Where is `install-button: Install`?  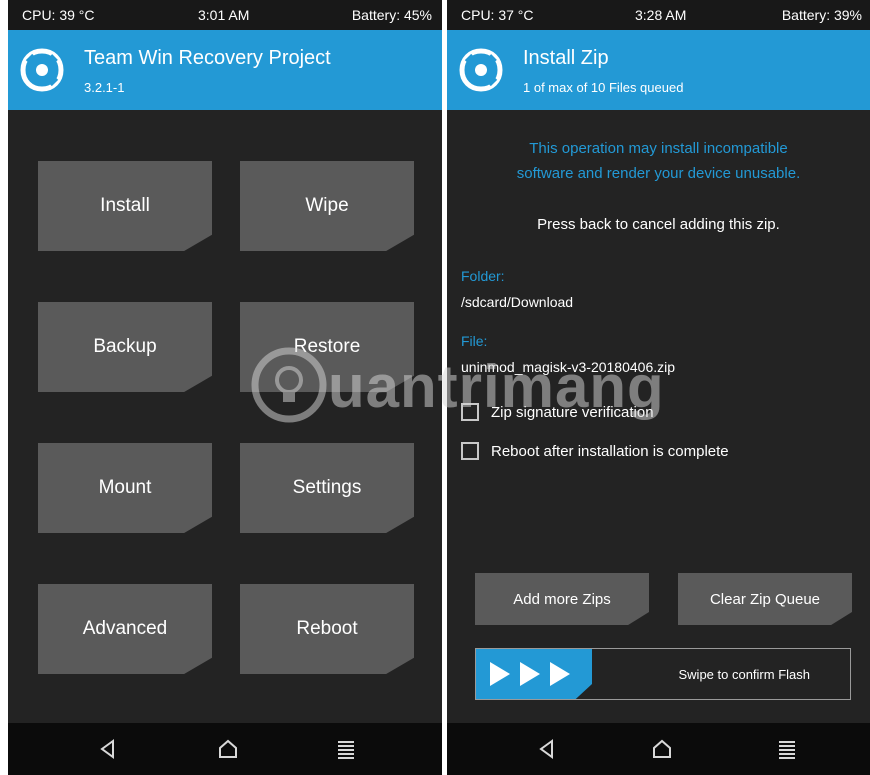
install-button: Install is located at coordinates (125, 206).